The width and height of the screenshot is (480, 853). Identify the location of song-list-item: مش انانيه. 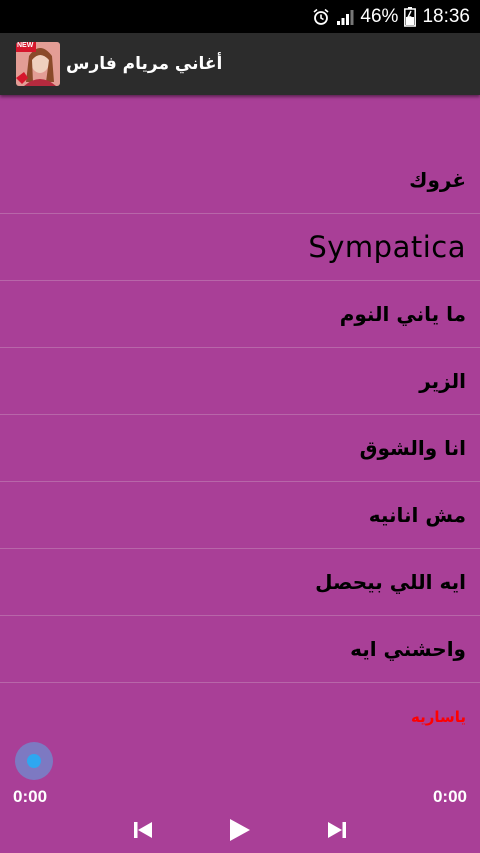
(240, 515).